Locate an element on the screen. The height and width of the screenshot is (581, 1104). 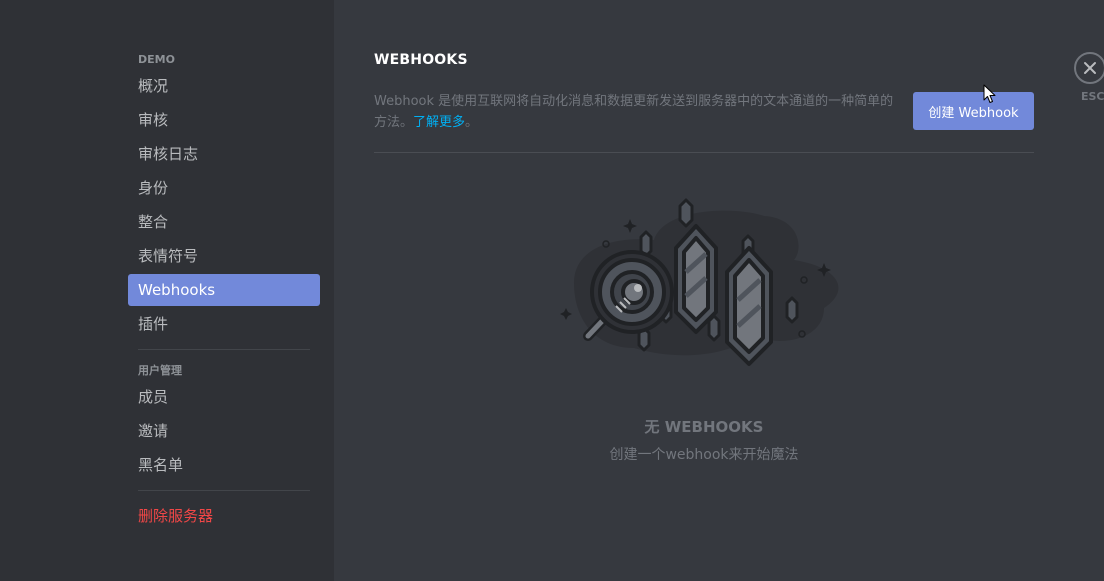
server-section-header: DEMO is located at coordinates (156, 59).